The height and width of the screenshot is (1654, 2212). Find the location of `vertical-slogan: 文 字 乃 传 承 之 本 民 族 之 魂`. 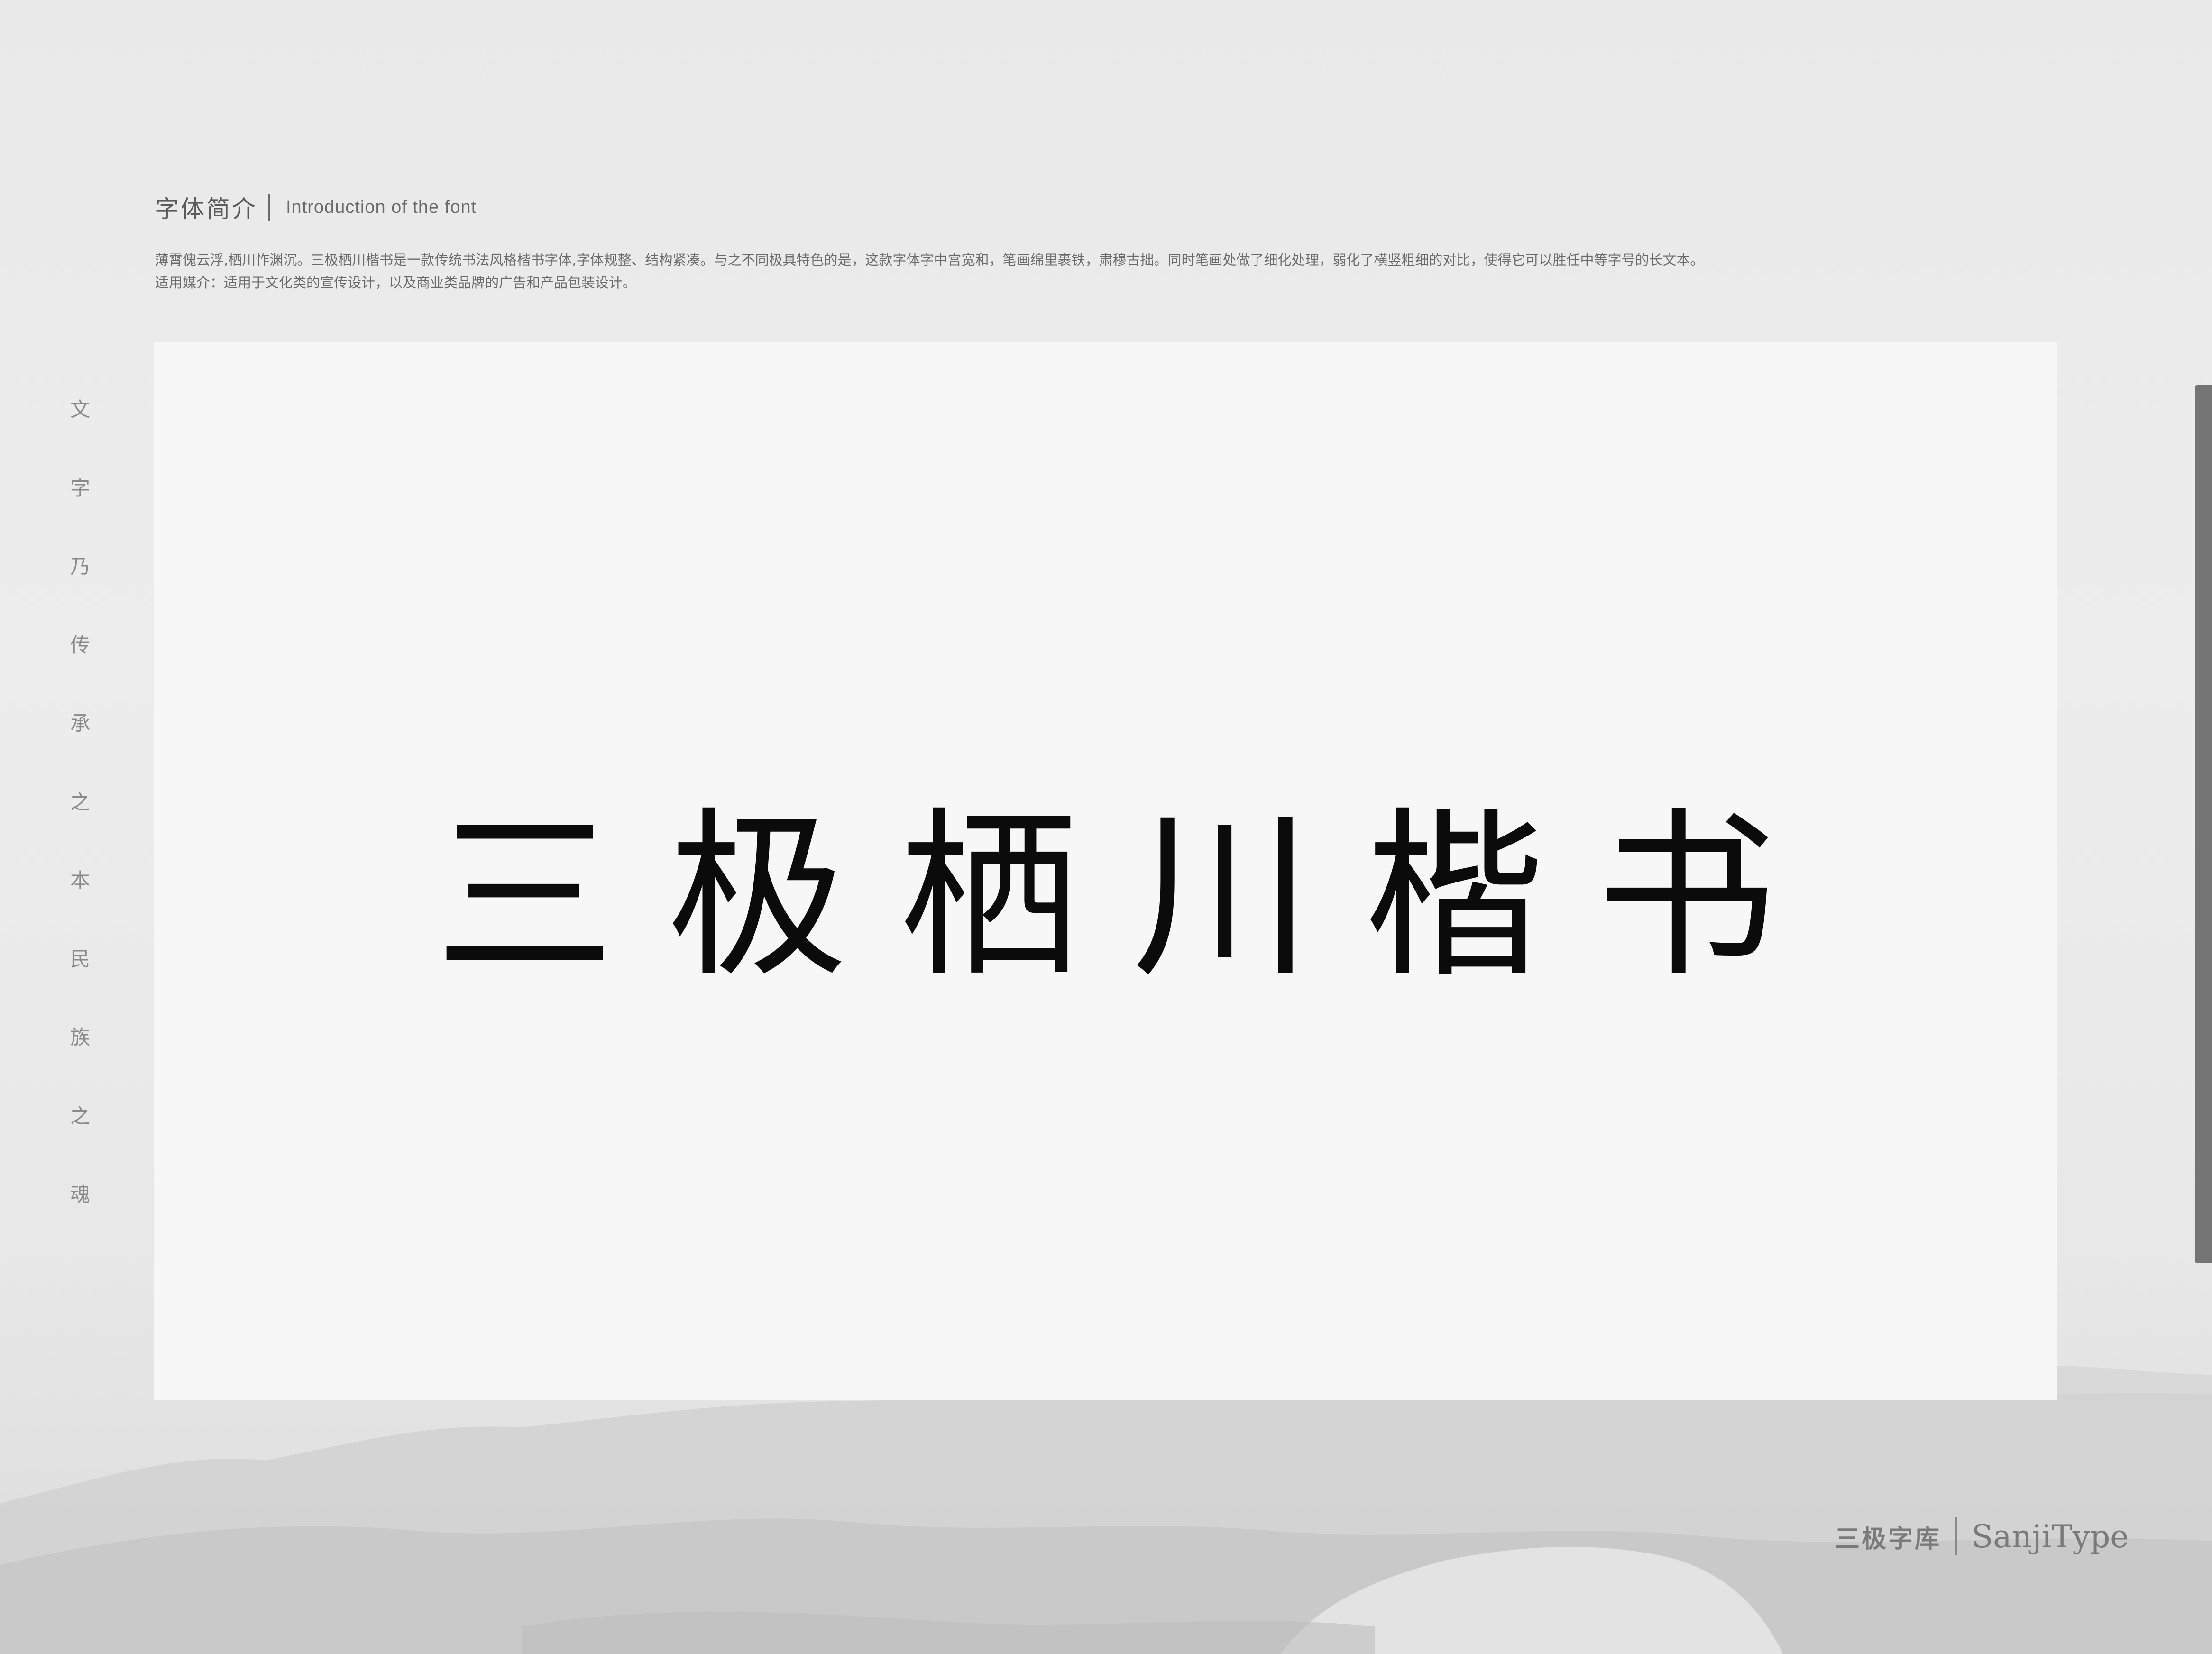

vertical-slogan: 文 字 乃 传 承 之 本 民 族 之 魂 is located at coordinates (80, 825).